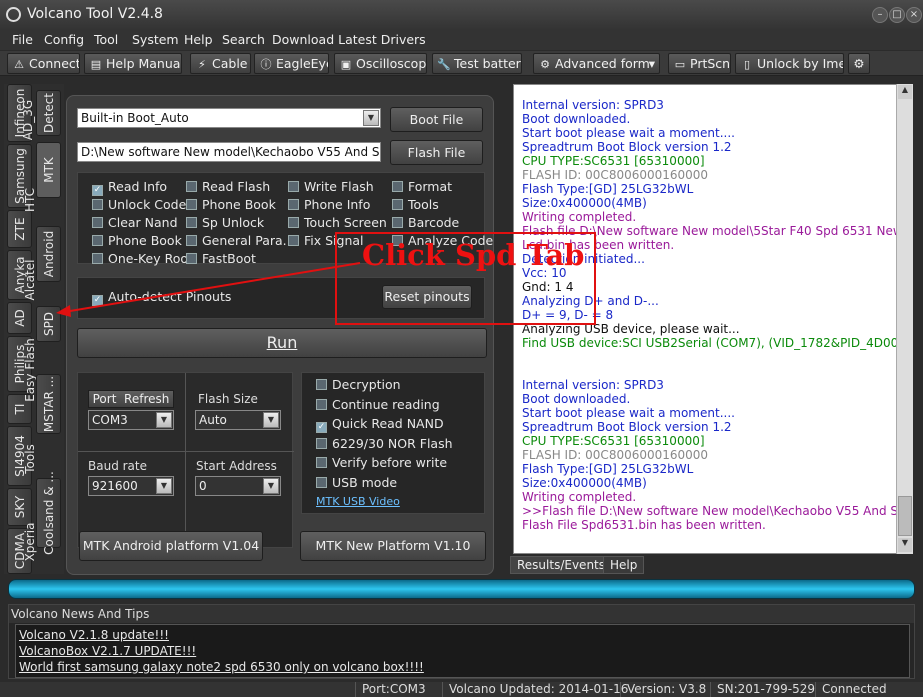  Describe the element at coordinates (30, 370) in the screenshot. I see `tab-label: Easy Flash` at that location.